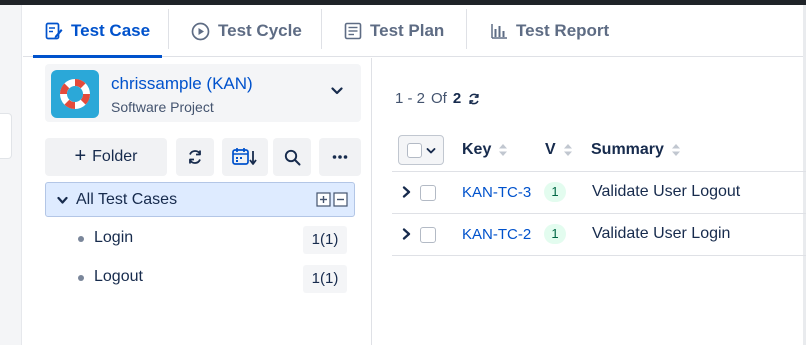 Image resolution: width=806 pixels, height=345 pixels. I want to click on test-case-key-link: KAN-TC-2, so click(496, 234).